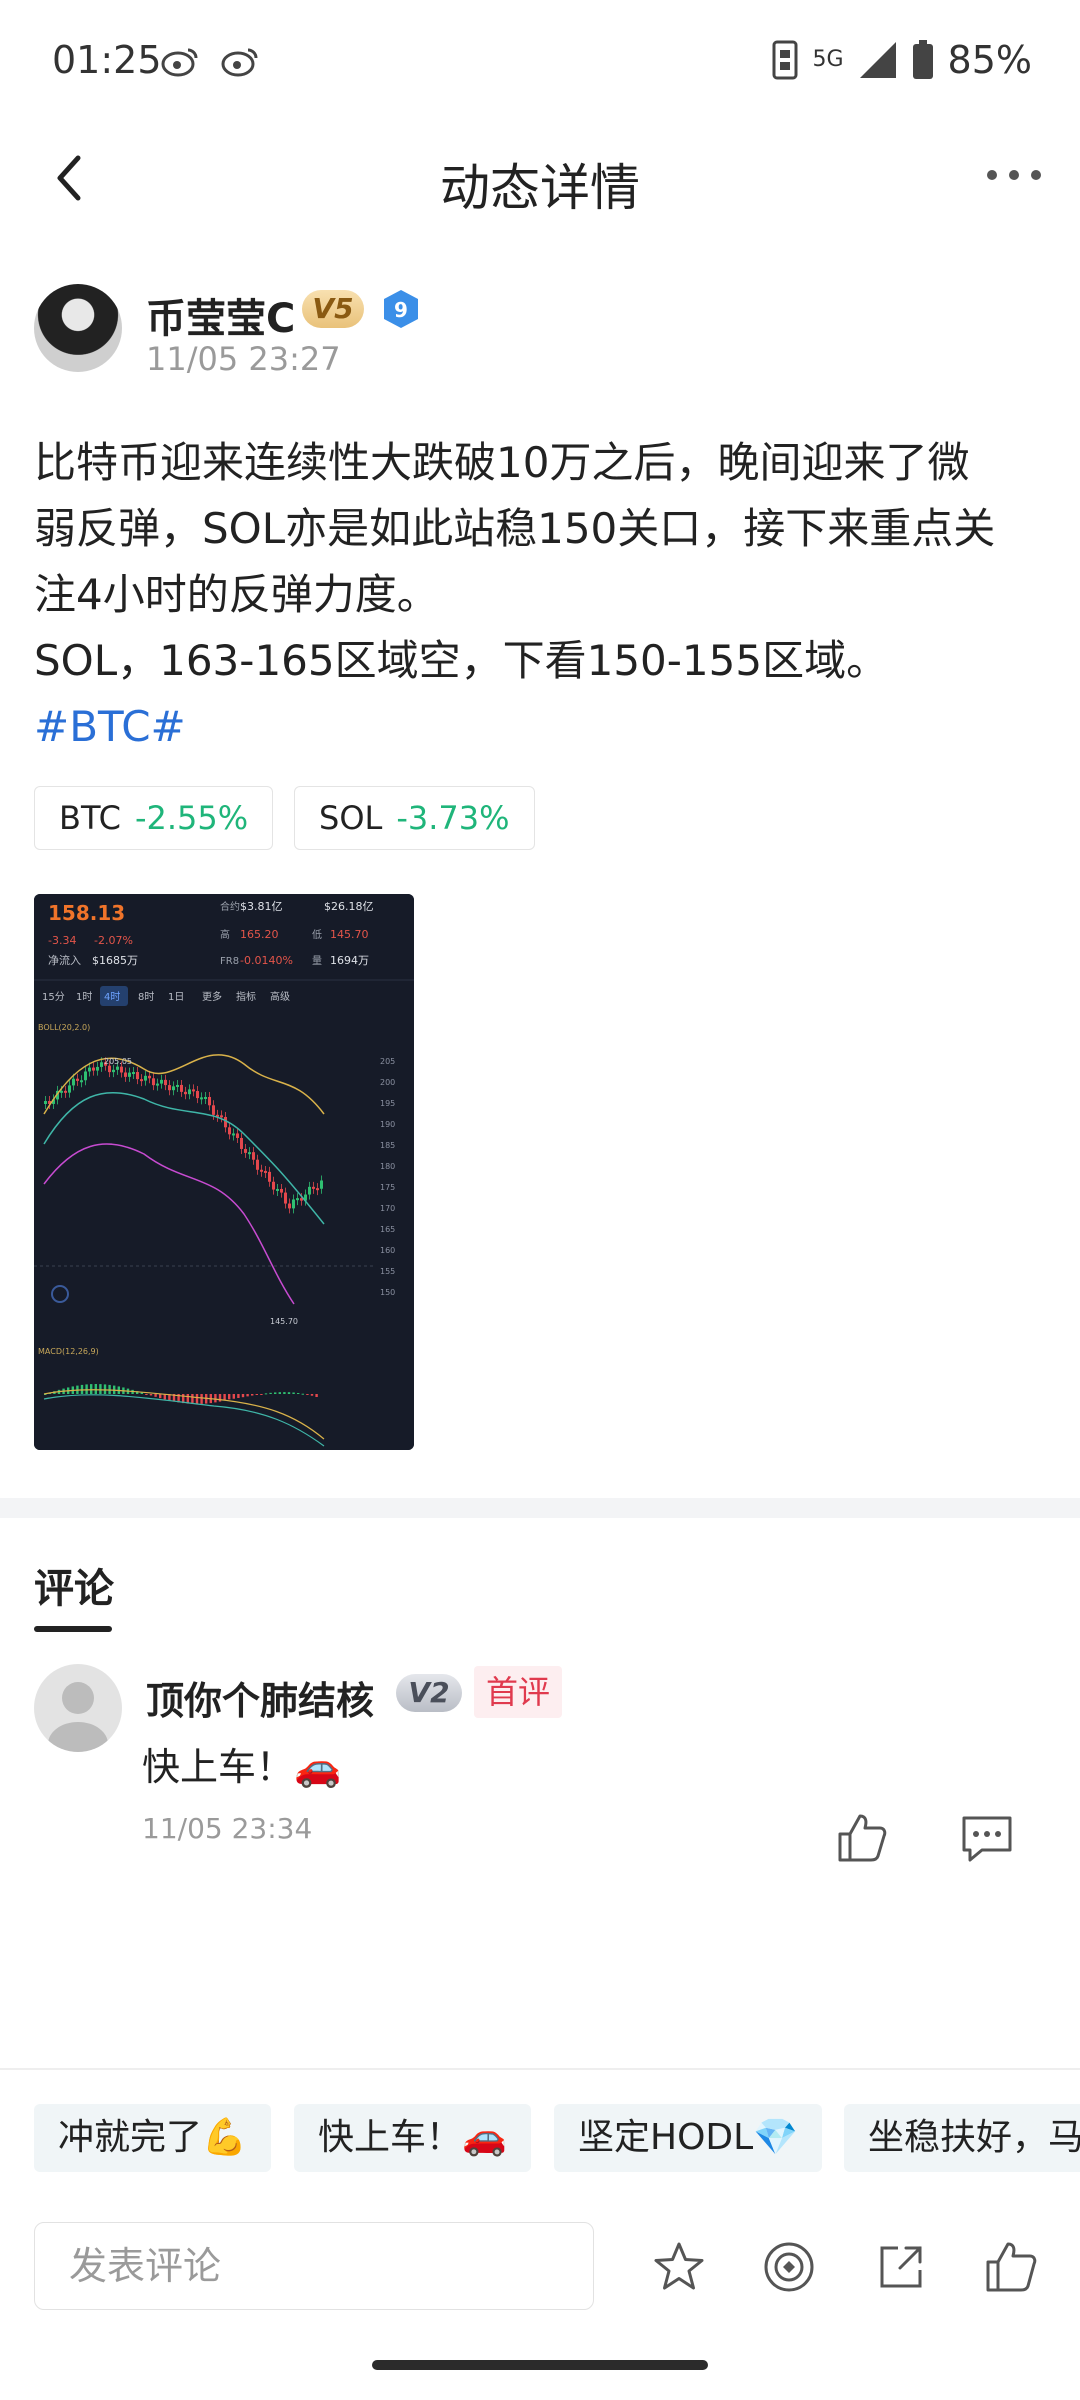 The height and width of the screenshot is (2400, 1080). I want to click on star-favorite-icon, so click(679, 2267).